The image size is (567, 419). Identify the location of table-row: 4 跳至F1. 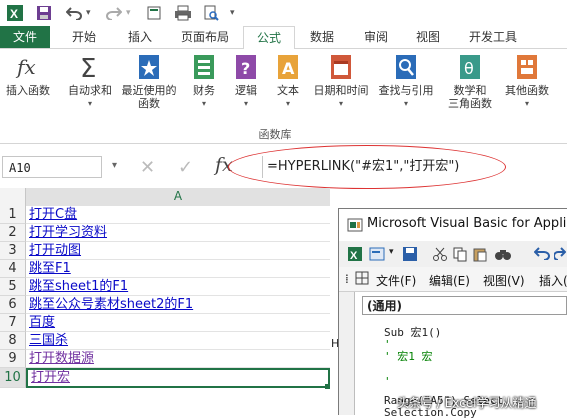
(165, 269).